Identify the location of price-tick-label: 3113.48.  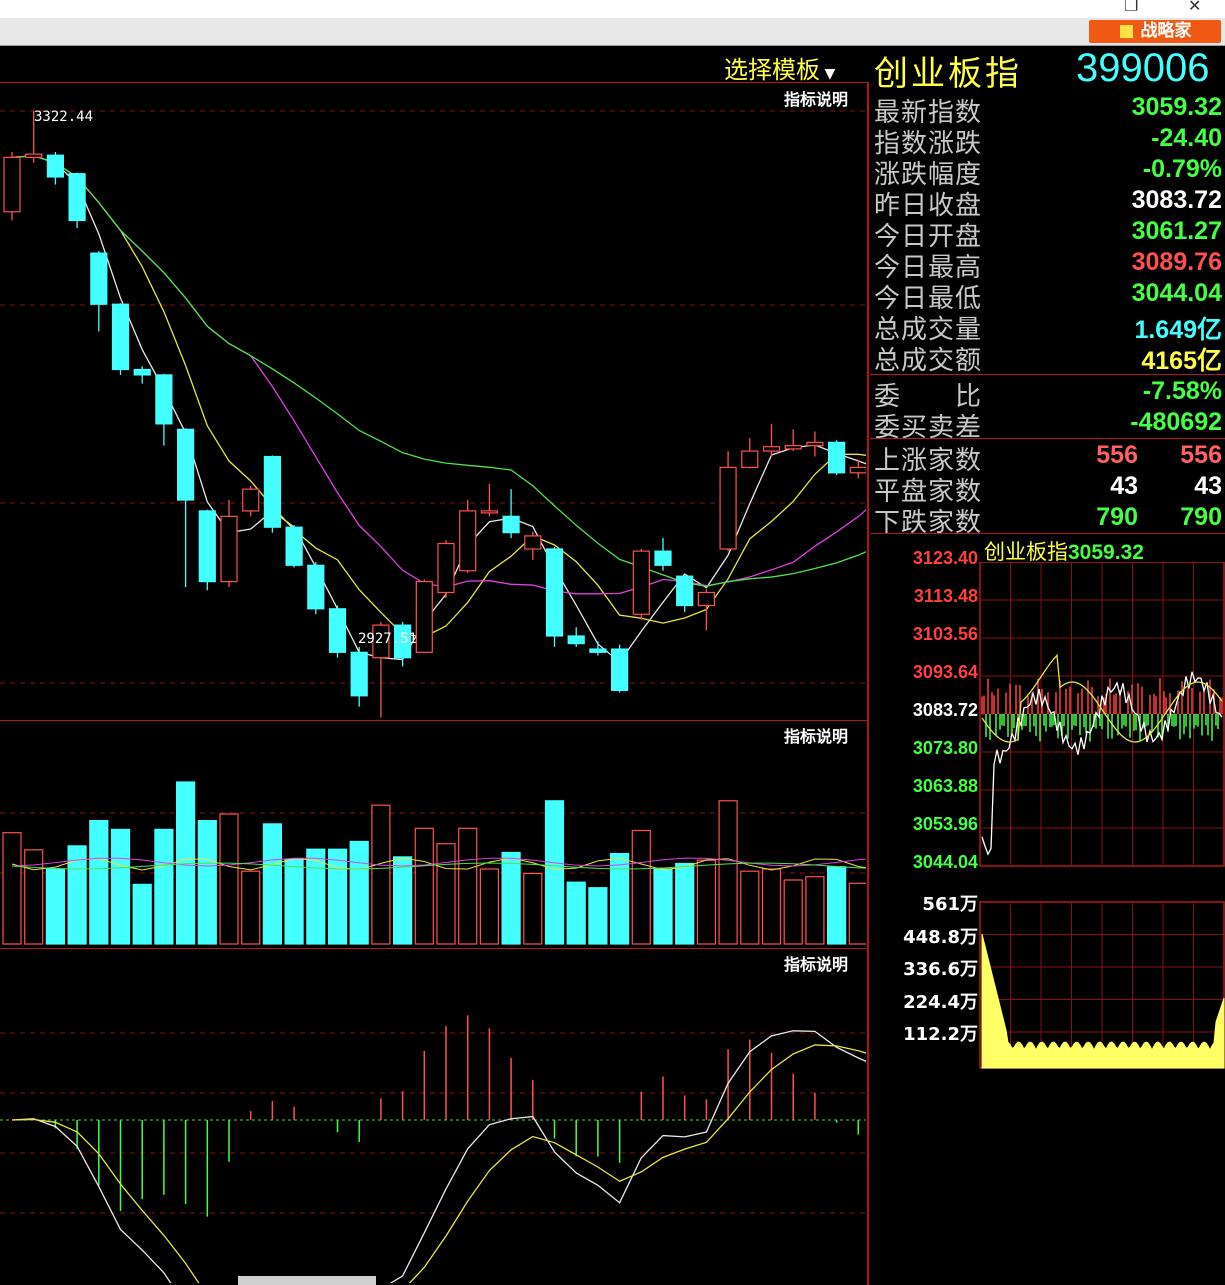
(945, 596).